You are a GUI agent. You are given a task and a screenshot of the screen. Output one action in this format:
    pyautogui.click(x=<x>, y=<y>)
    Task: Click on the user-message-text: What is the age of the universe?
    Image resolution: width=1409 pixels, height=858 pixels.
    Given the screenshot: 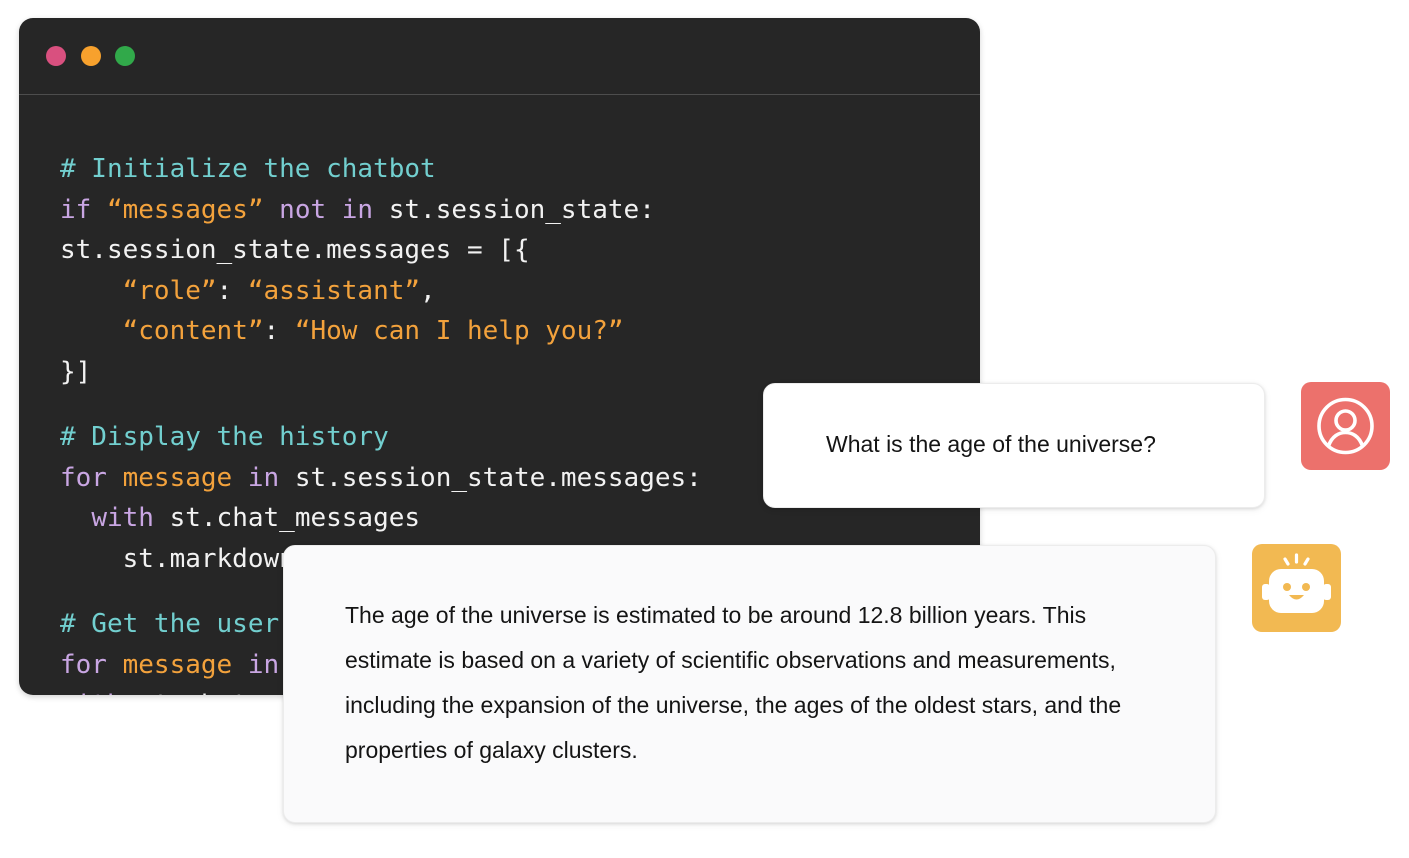 What is the action you would take?
    pyautogui.click(x=991, y=444)
    